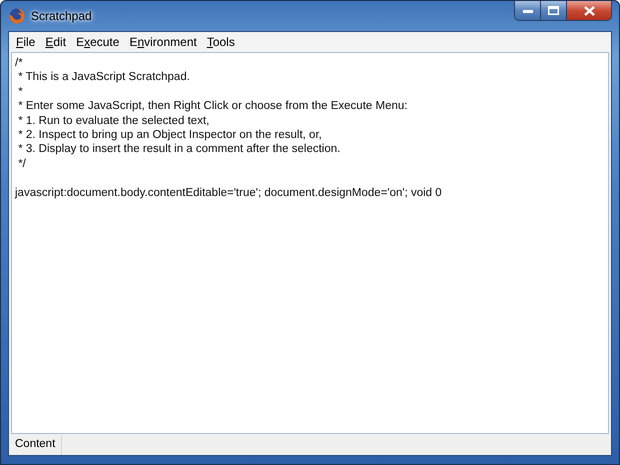  What do you see at coordinates (36, 445) in the screenshot?
I see `status-text: Content` at bounding box center [36, 445].